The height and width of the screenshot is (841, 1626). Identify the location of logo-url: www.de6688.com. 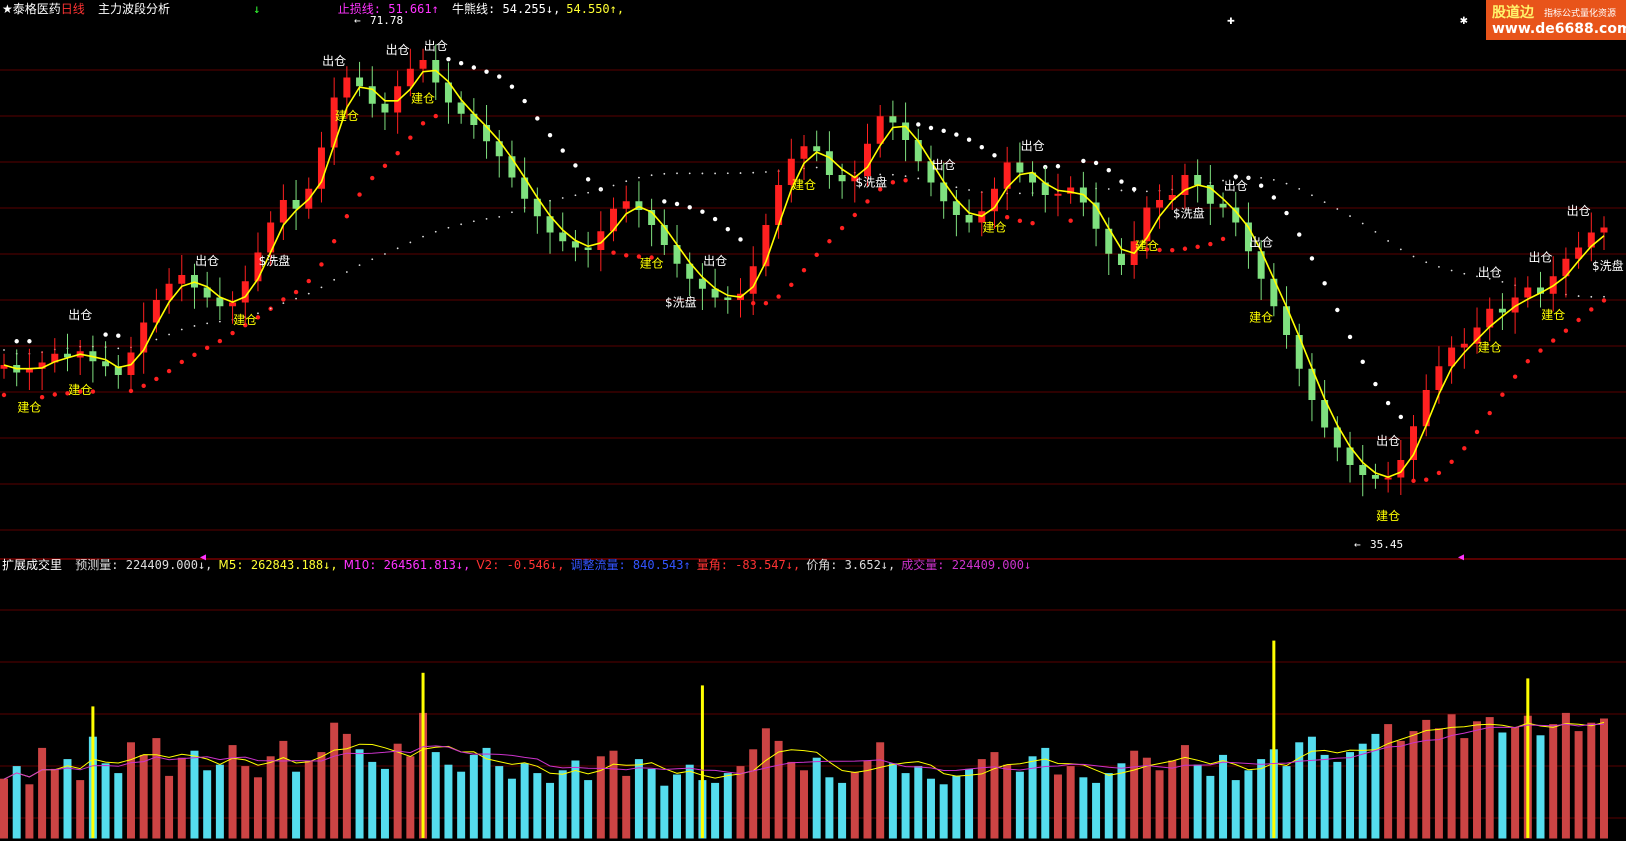
(1559, 29).